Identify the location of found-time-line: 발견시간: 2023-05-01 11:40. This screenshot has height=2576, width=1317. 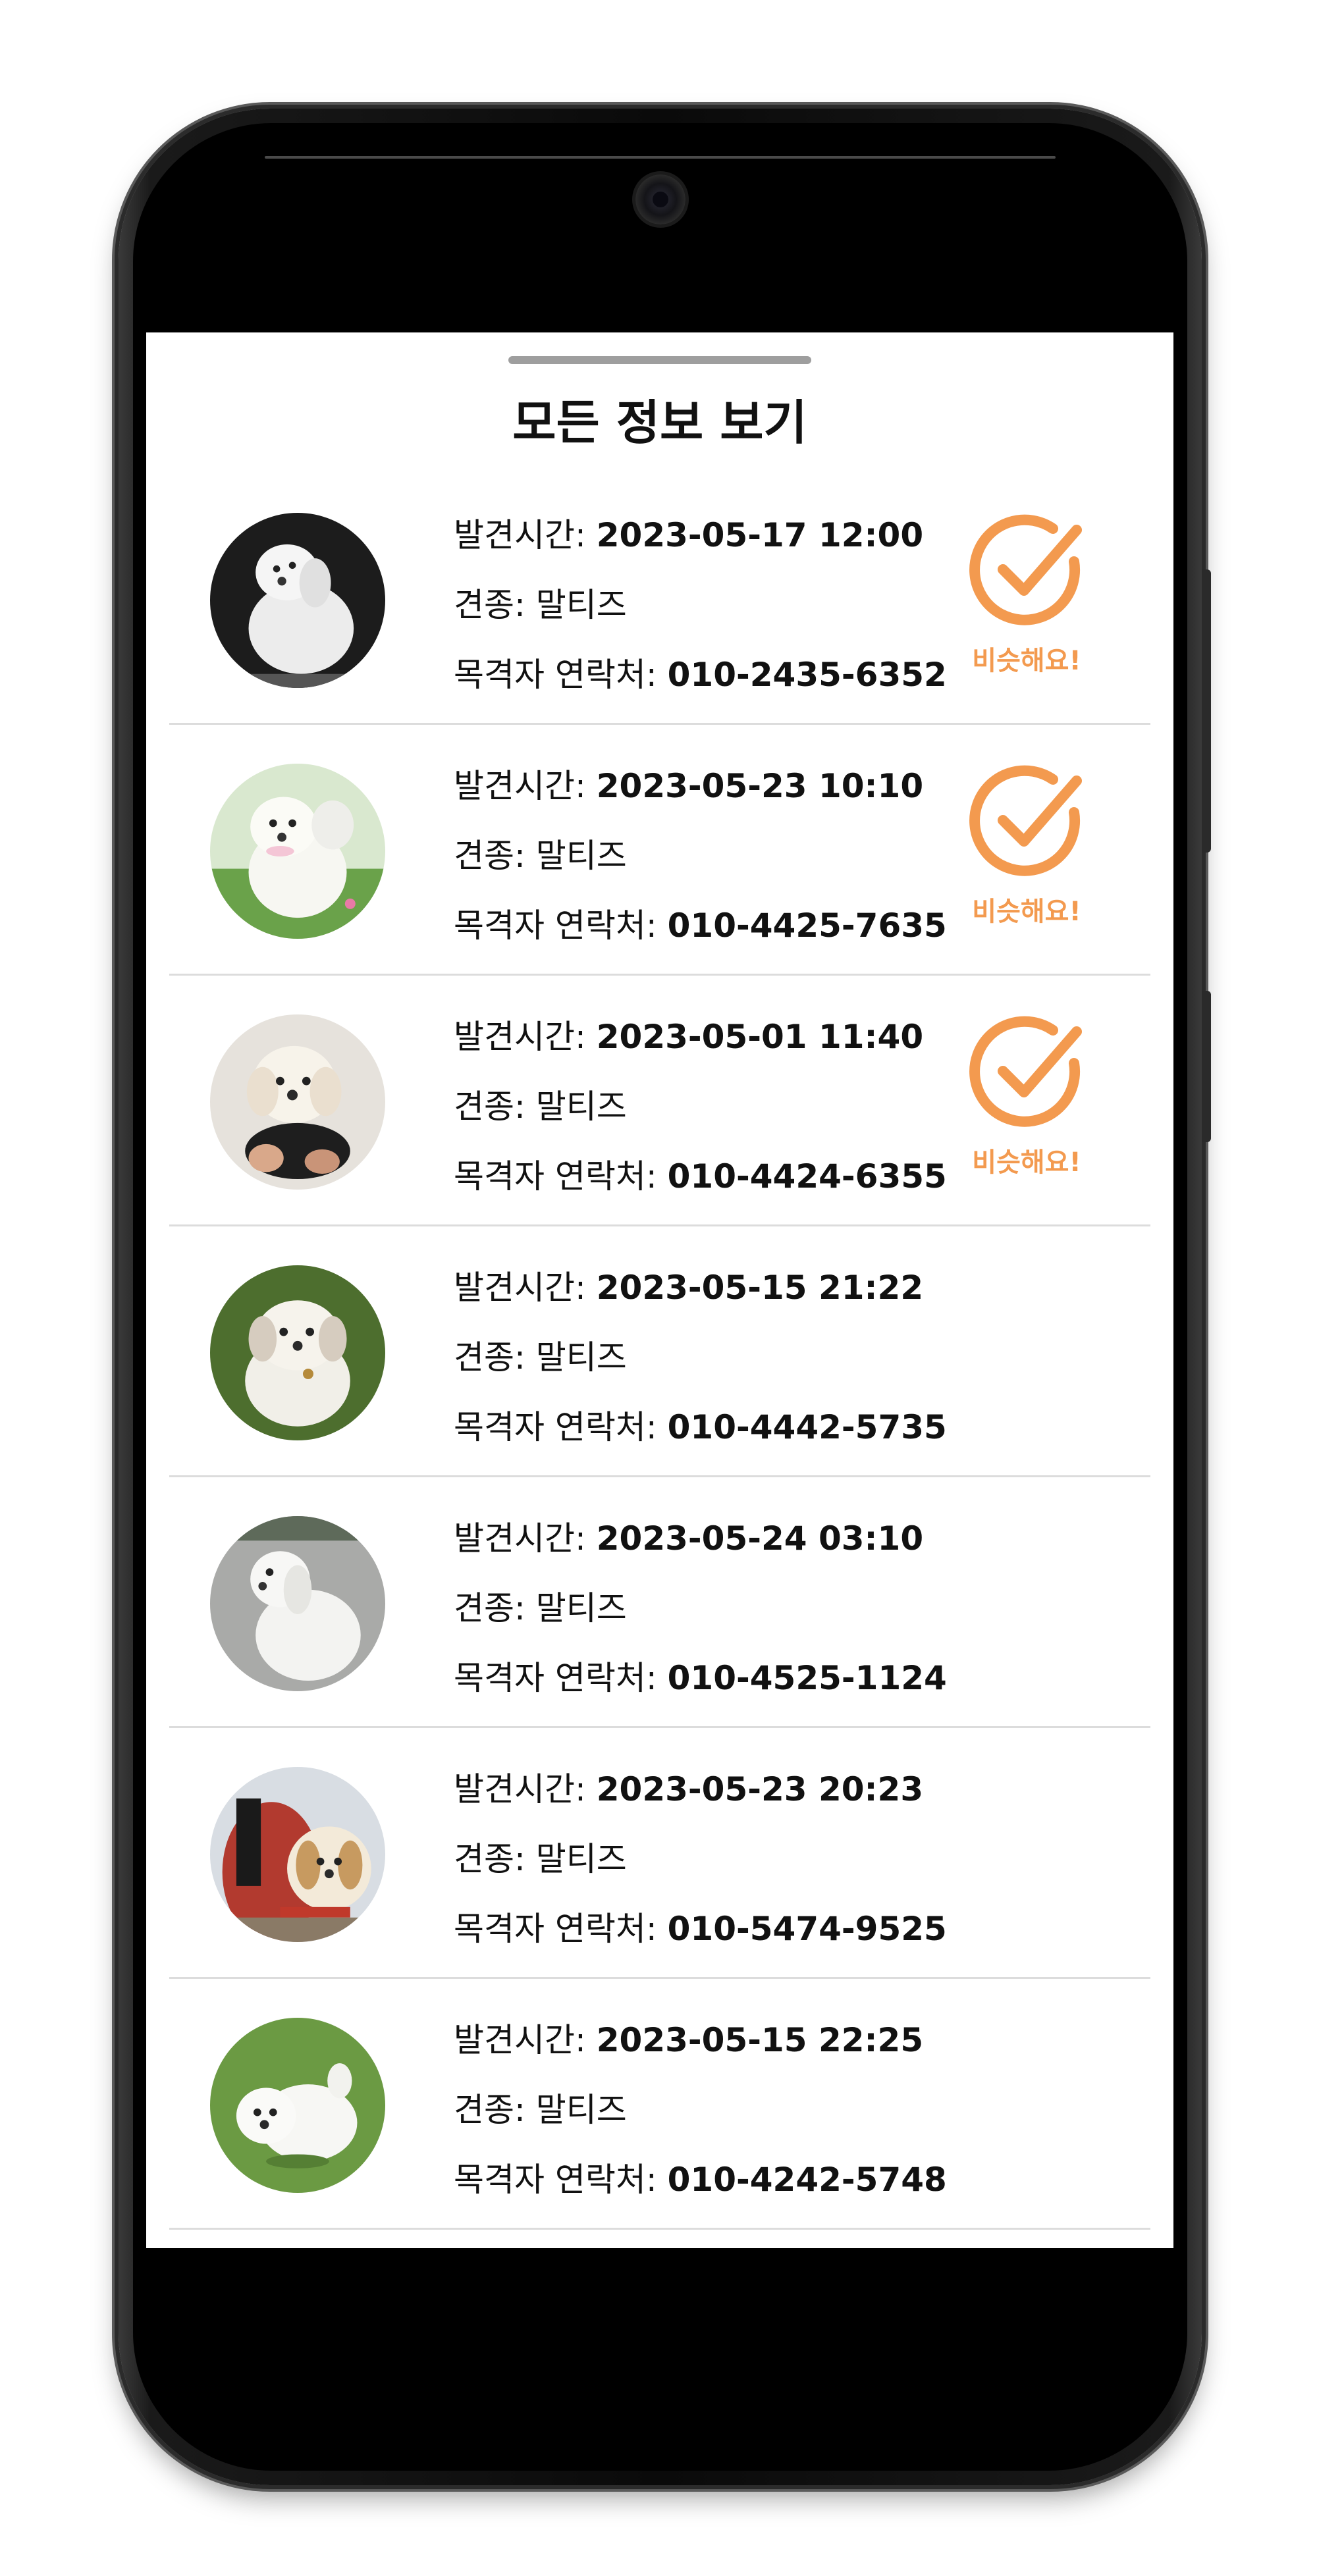
(700, 1037).